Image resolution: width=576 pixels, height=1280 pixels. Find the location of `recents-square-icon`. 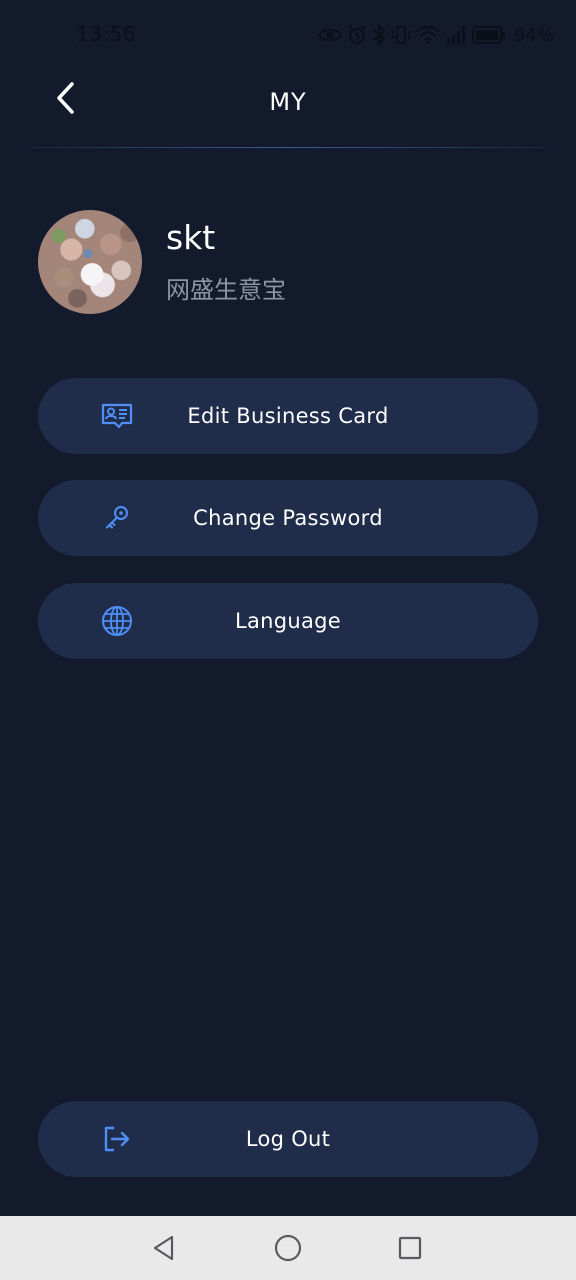

recents-square-icon is located at coordinates (410, 1248).